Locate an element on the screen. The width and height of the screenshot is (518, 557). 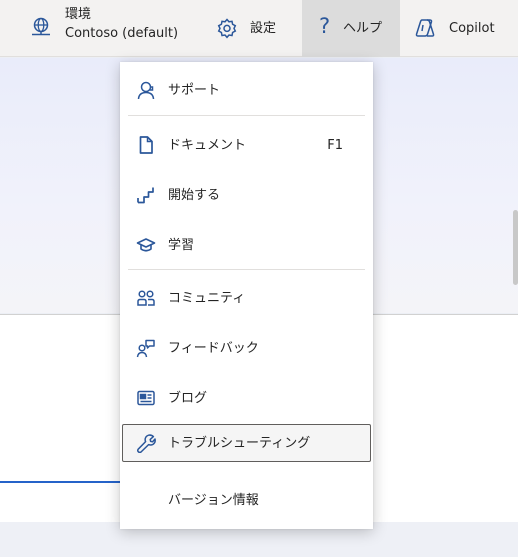
menu-item-troubleshooting: トラブルシューティング is located at coordinates (246, 443).